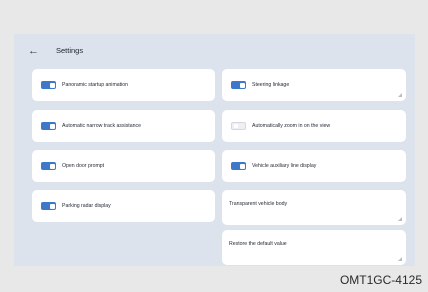  I want to click on setting-card-steering-linkage: Steering linkage, so click(314, 85).